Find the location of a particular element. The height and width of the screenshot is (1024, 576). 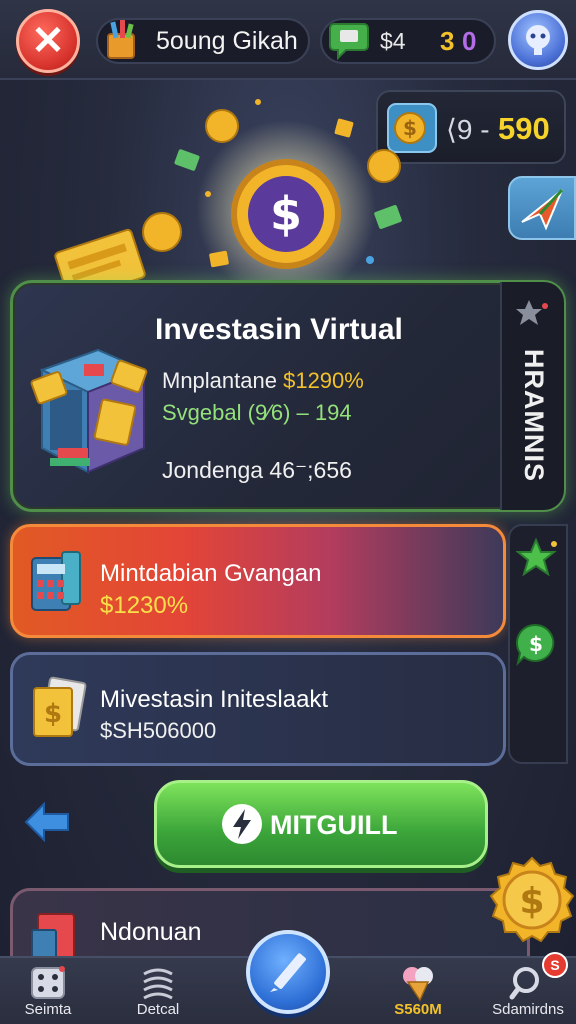

portfolio-card-value: $SH506000 is located at coordinates (158, 730).